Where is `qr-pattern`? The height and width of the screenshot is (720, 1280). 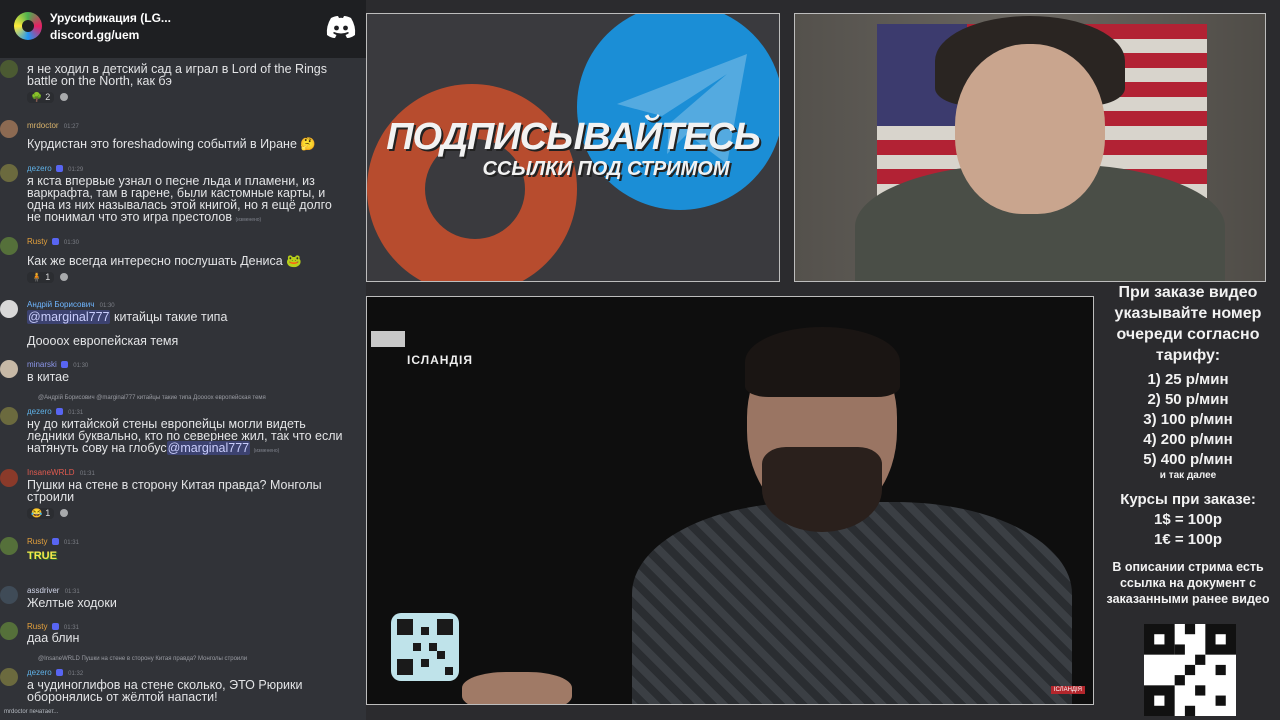
qr-pattern is located at coordinates (425, 647).